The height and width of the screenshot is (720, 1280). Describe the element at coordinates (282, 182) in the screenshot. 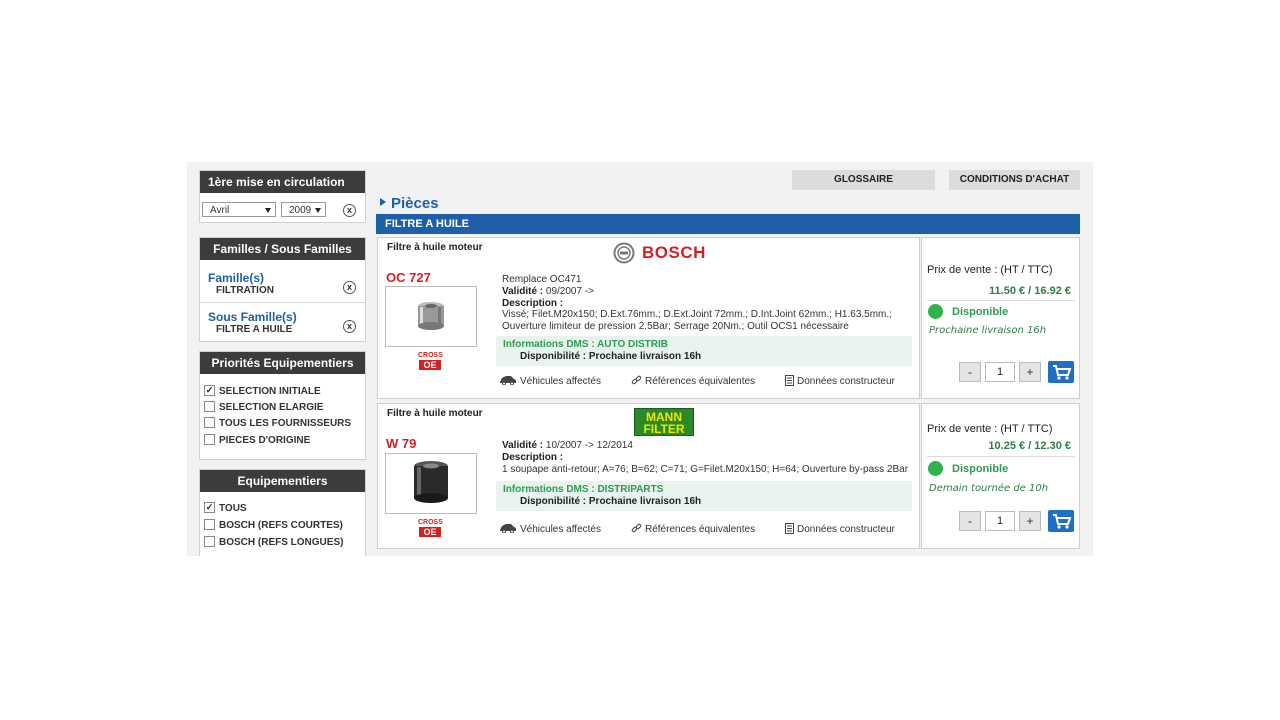

I see `circulation-title: 1ère mise en circulation` at that location.